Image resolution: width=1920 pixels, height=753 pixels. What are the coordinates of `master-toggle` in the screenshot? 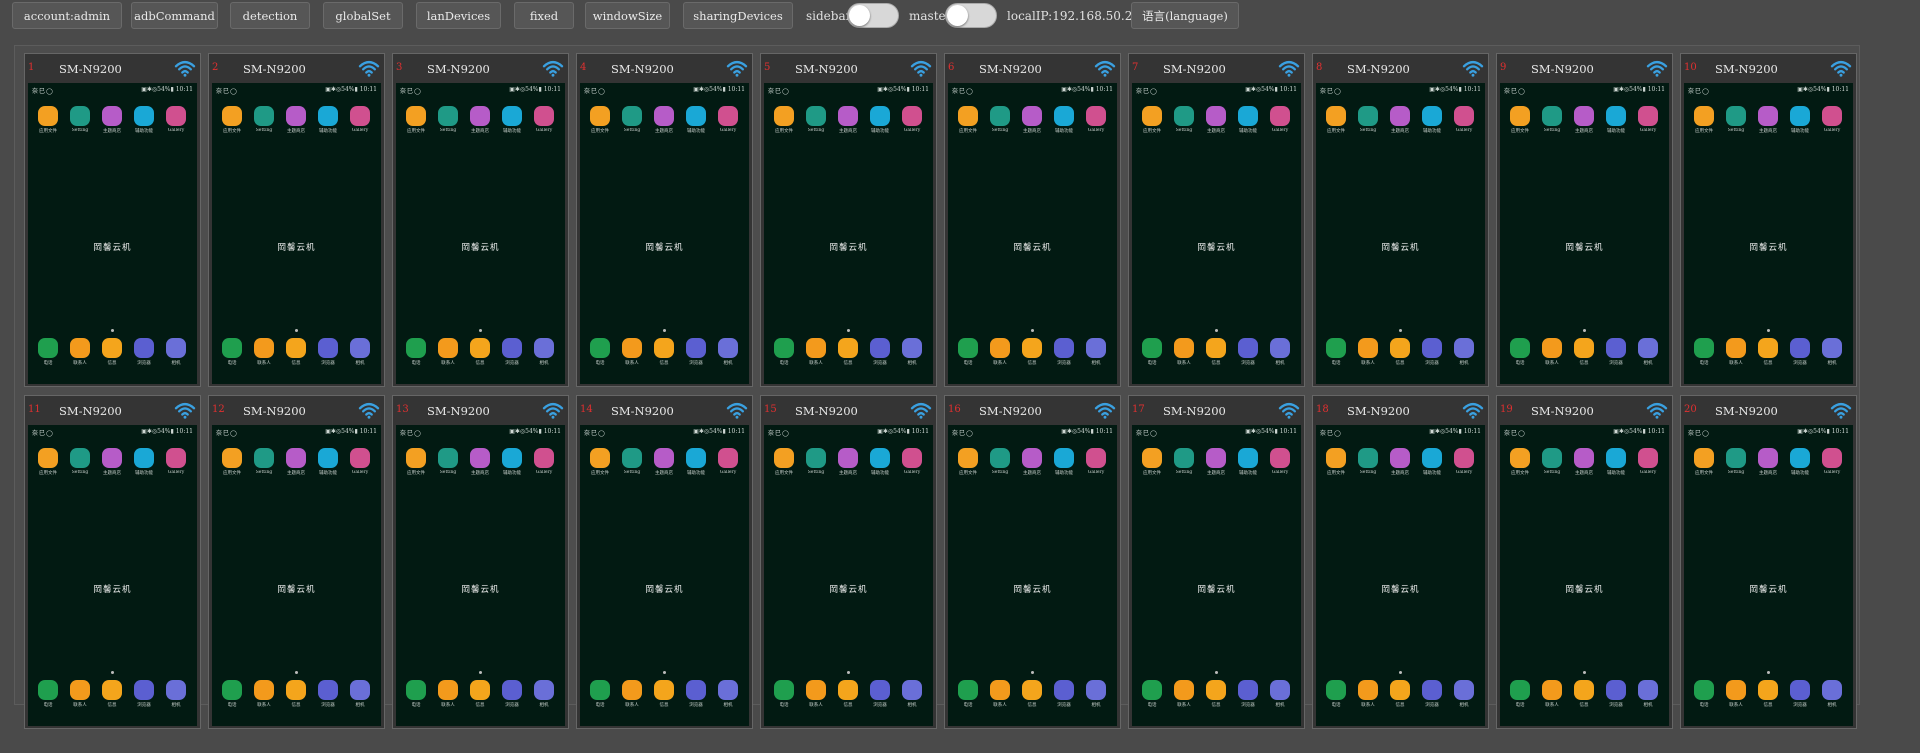 It's located at (971, 15).